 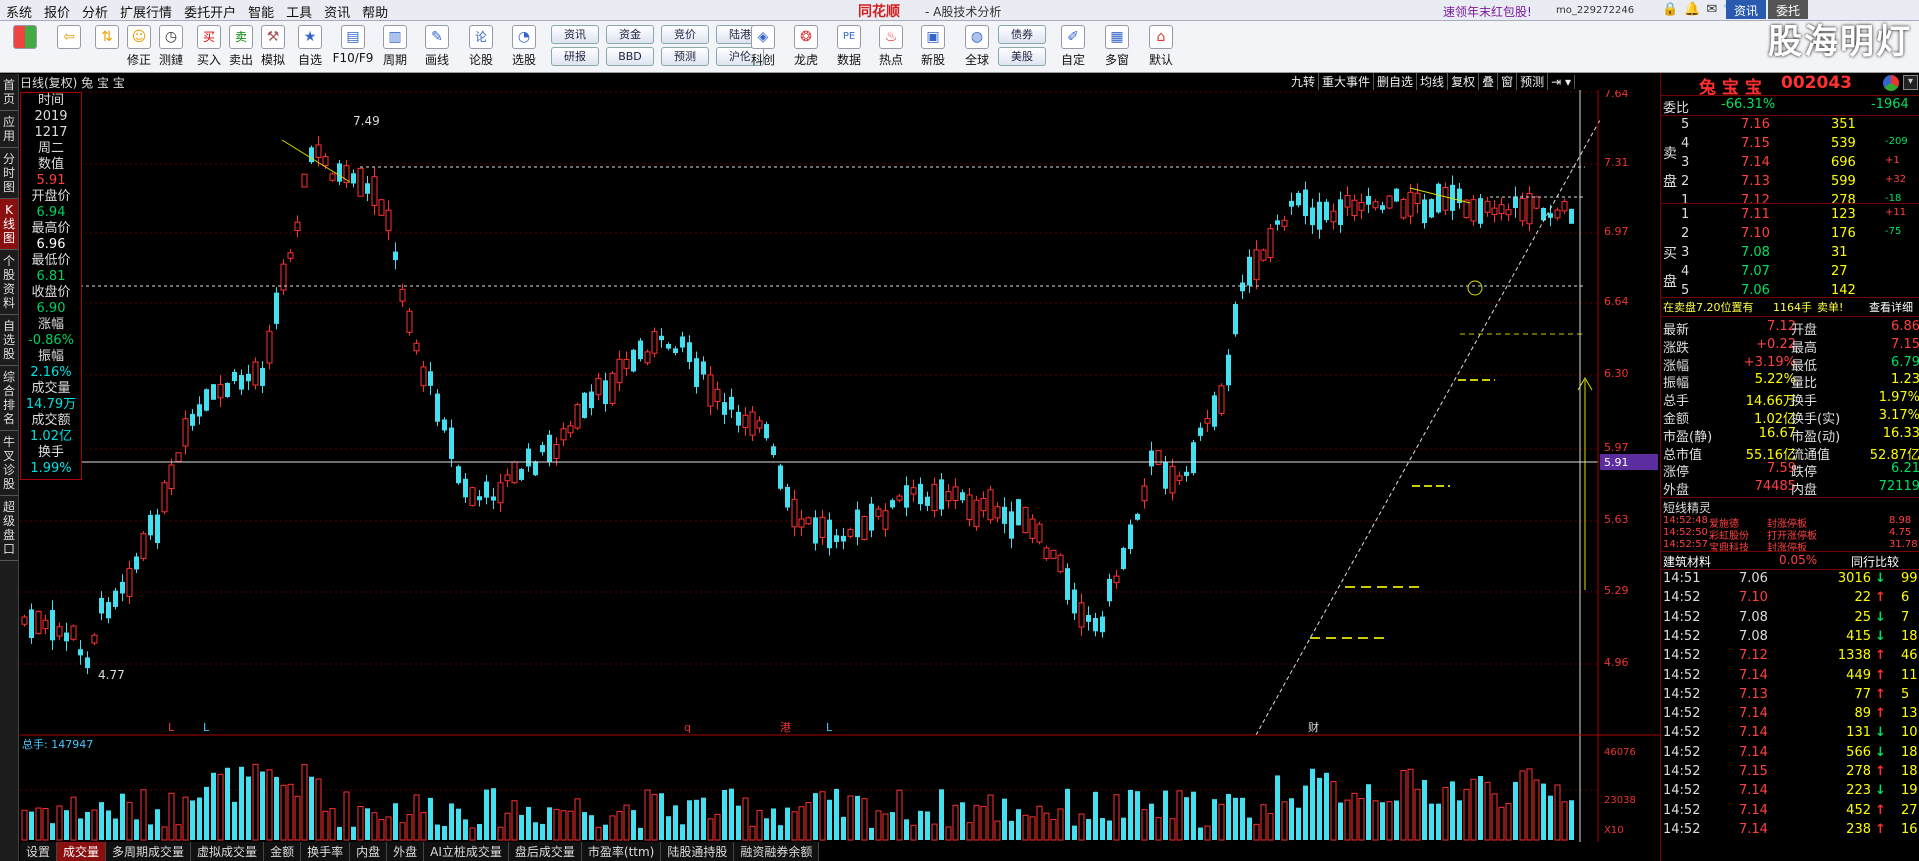 I want to click on simulate-button: ⚒ 模拟, so click(x=273, y=46).